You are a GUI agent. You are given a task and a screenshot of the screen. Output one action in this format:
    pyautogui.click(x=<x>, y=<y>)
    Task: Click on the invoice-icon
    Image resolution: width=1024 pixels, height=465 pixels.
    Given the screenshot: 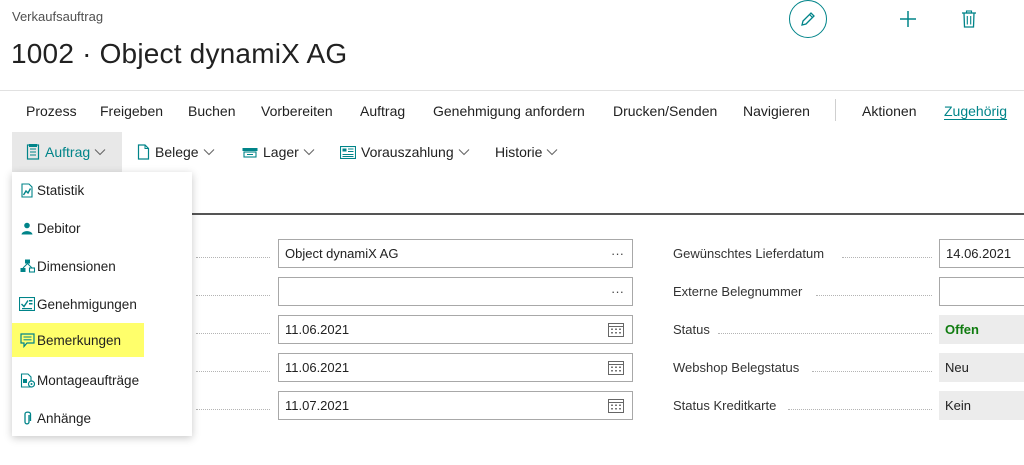 What is the action you would take?
    pyautogui.click(x=348, y=152)
    